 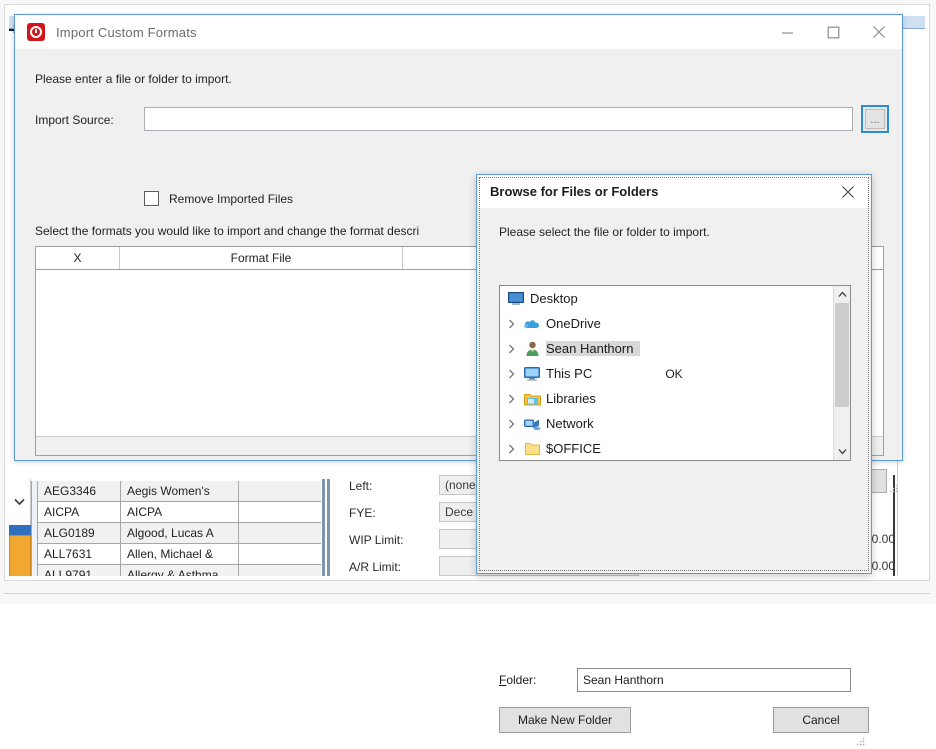 I want to click on close-icon, so click(x=879, y=32).